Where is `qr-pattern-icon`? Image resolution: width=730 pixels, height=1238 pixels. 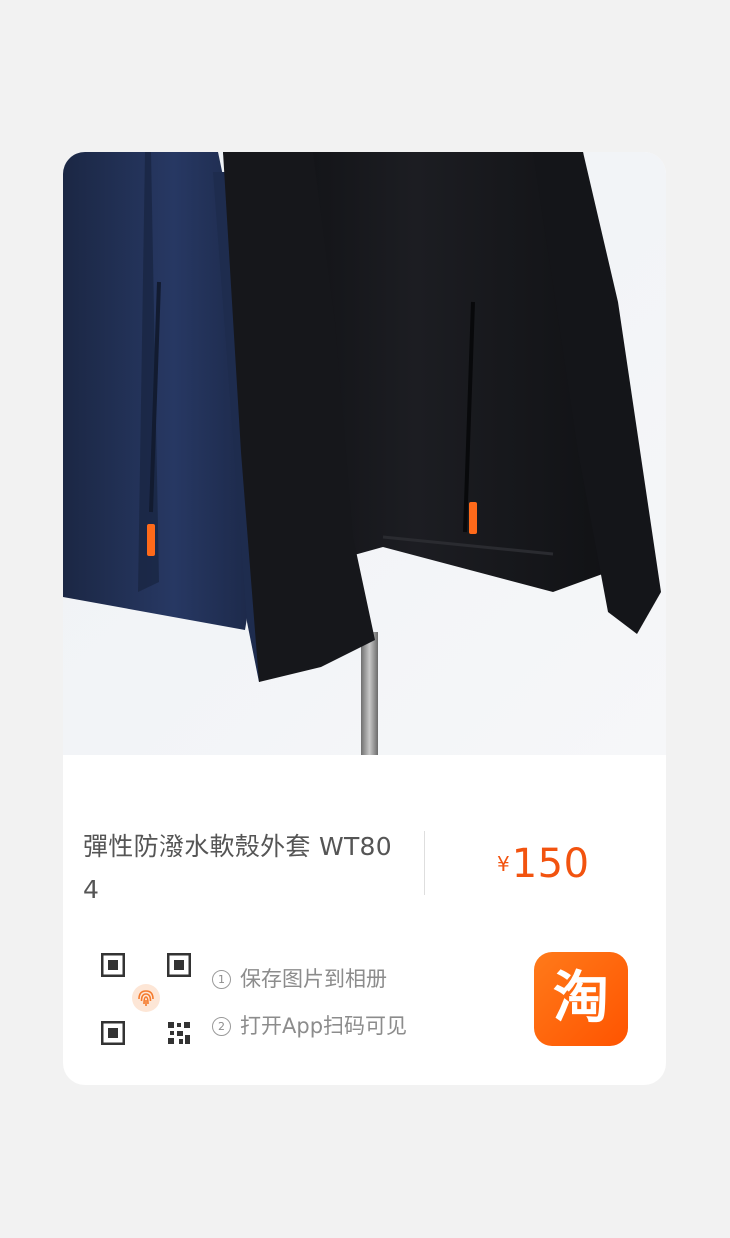 qr-pattern-icon is located at coordinates (179, 1033).